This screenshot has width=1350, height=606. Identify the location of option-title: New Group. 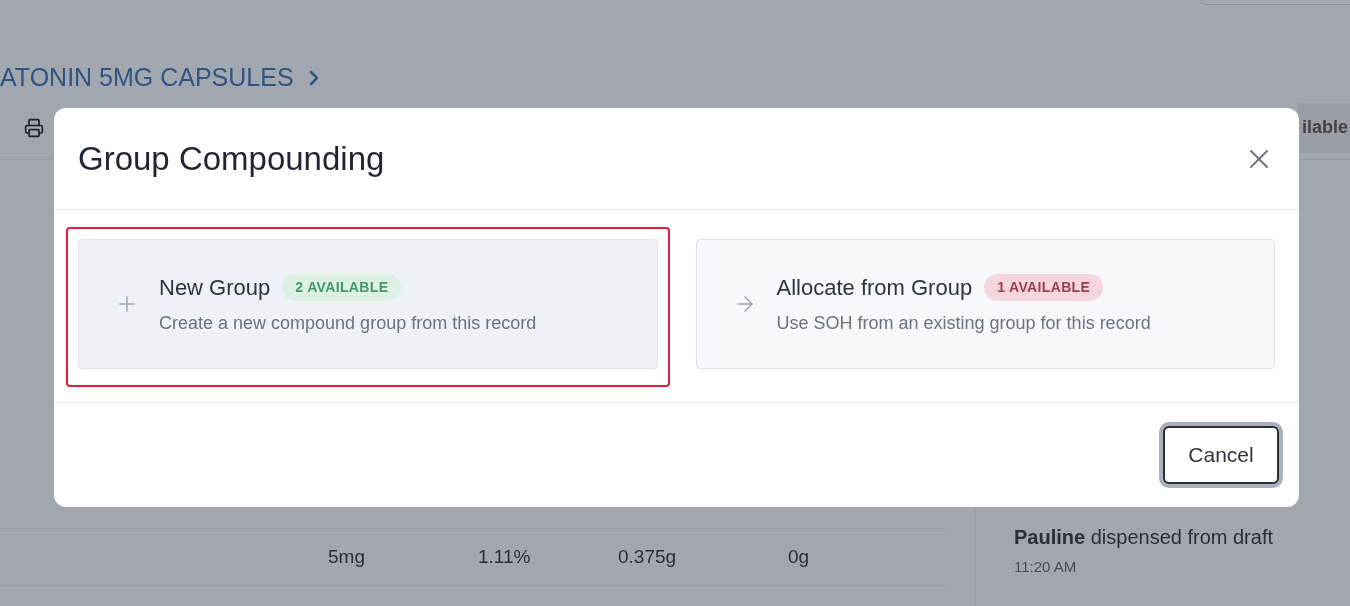
(215, 288).